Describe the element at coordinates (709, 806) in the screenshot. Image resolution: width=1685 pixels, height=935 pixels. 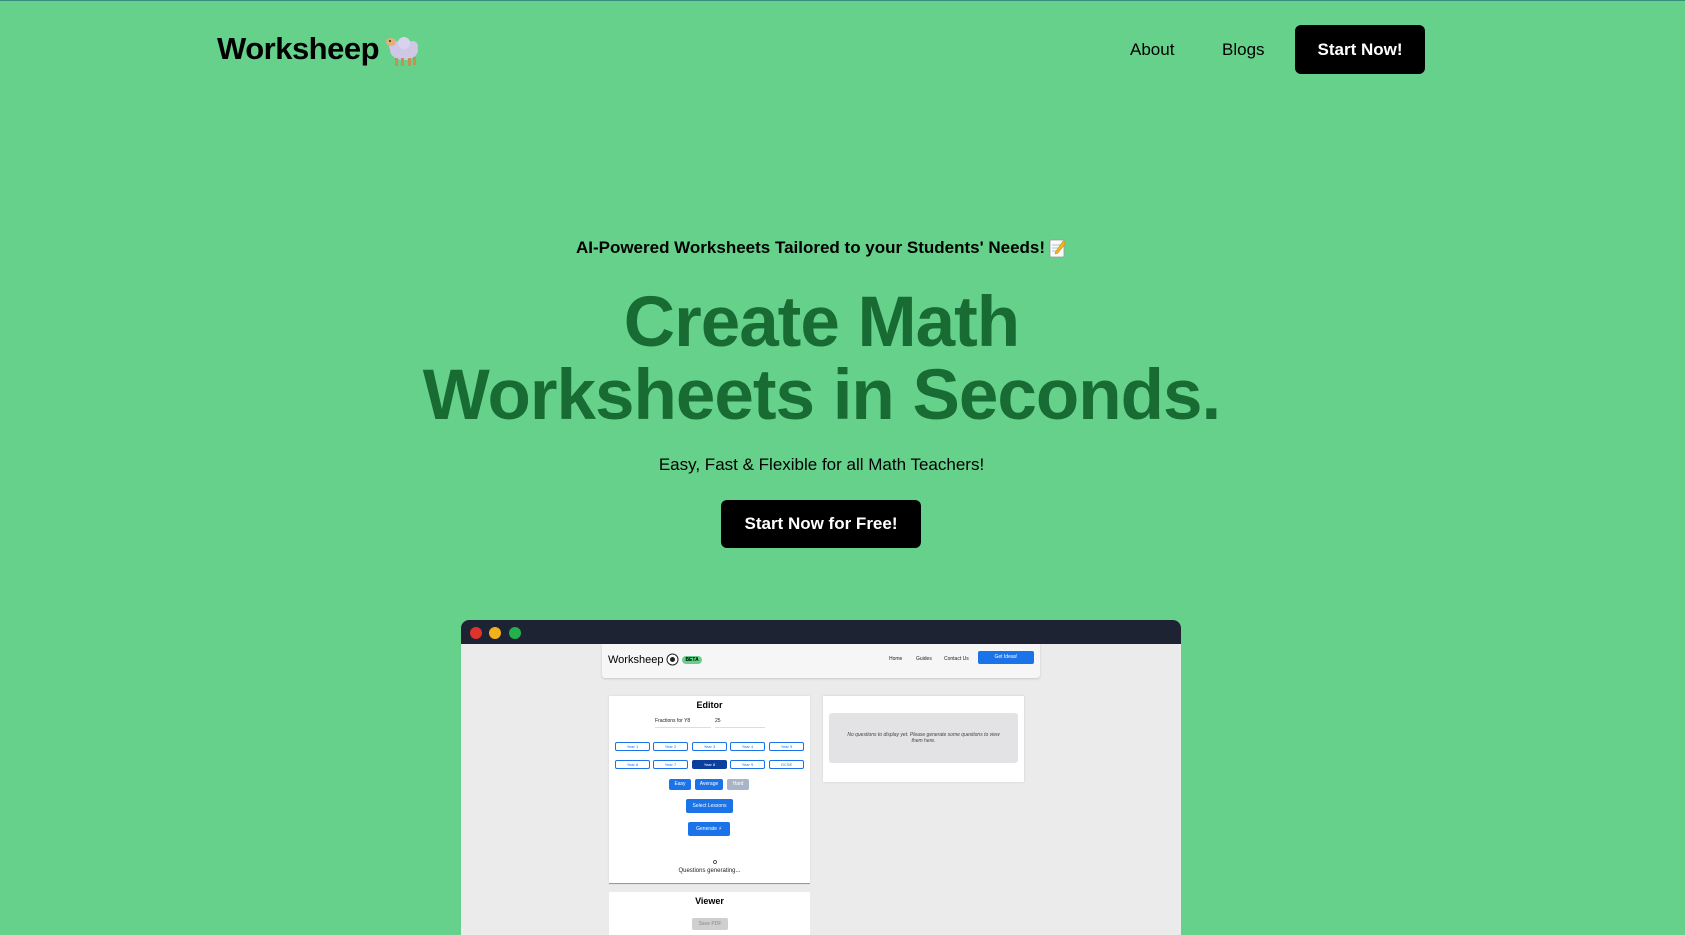
I see `select-lessons-button: Select Lessons` at that location.